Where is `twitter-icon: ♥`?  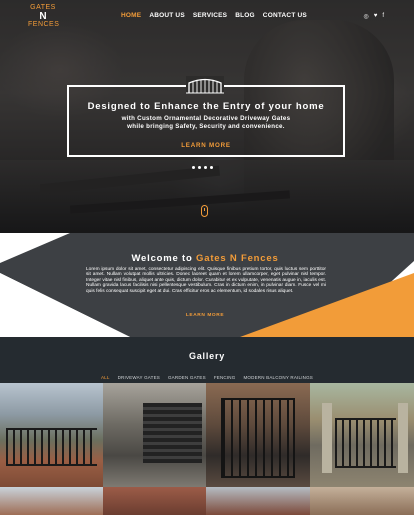
twitter-icon: ♥ is located at coordinates (376, 16).